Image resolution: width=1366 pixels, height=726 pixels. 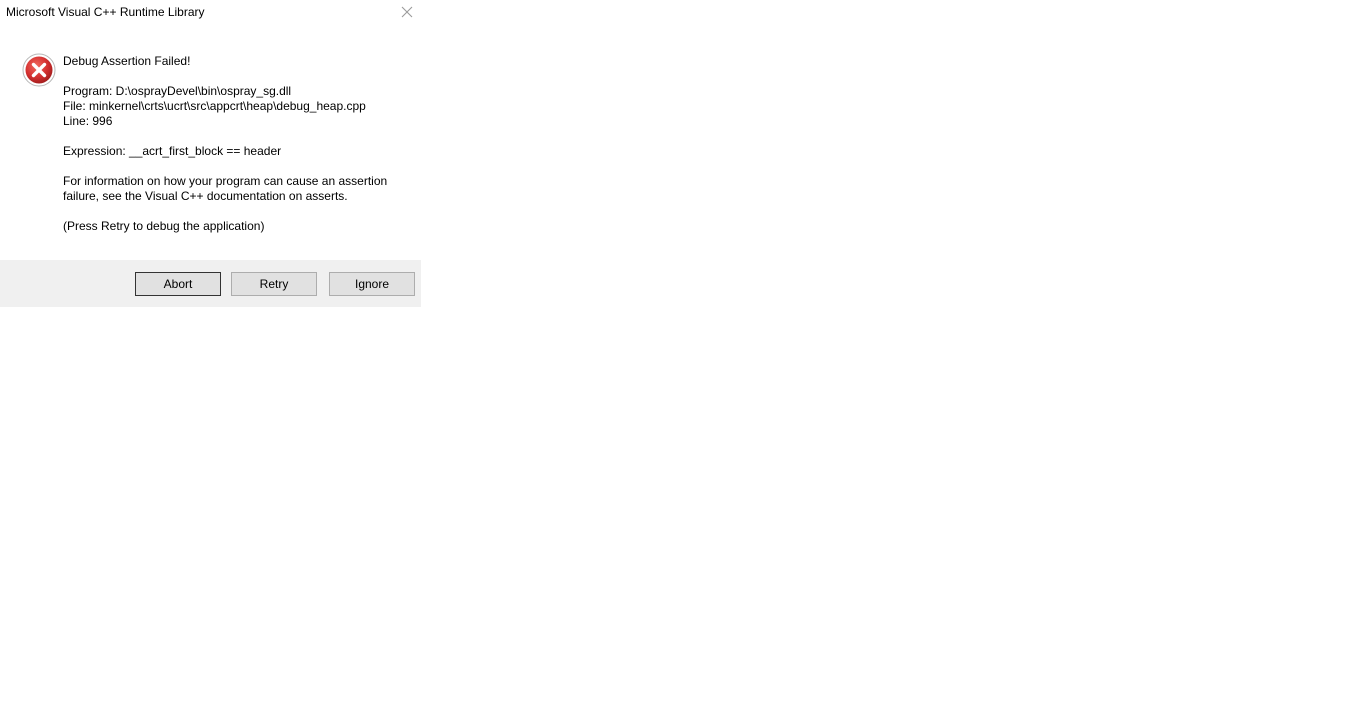 What do you see at coordinates (164, 226) in the screenshot?
I see `retry-hint: (Press Retry to debug the application)` at bounding box center [164, 226].